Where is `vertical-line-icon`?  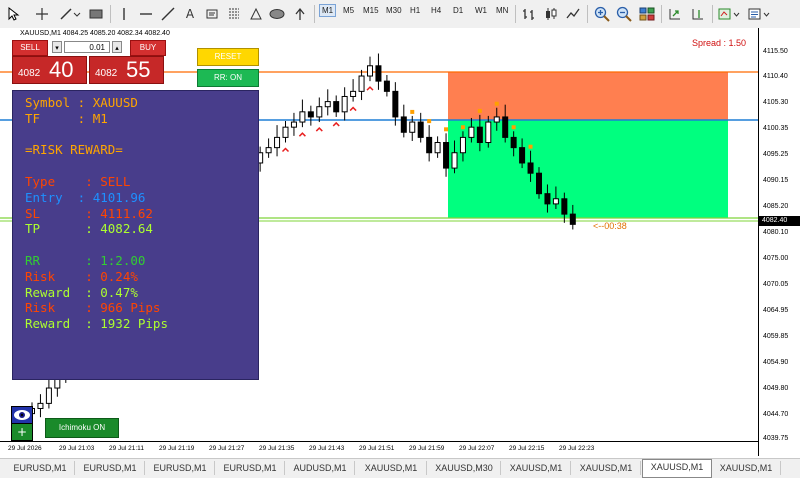 vertical-line-icon is located at coordinates (124, 14).